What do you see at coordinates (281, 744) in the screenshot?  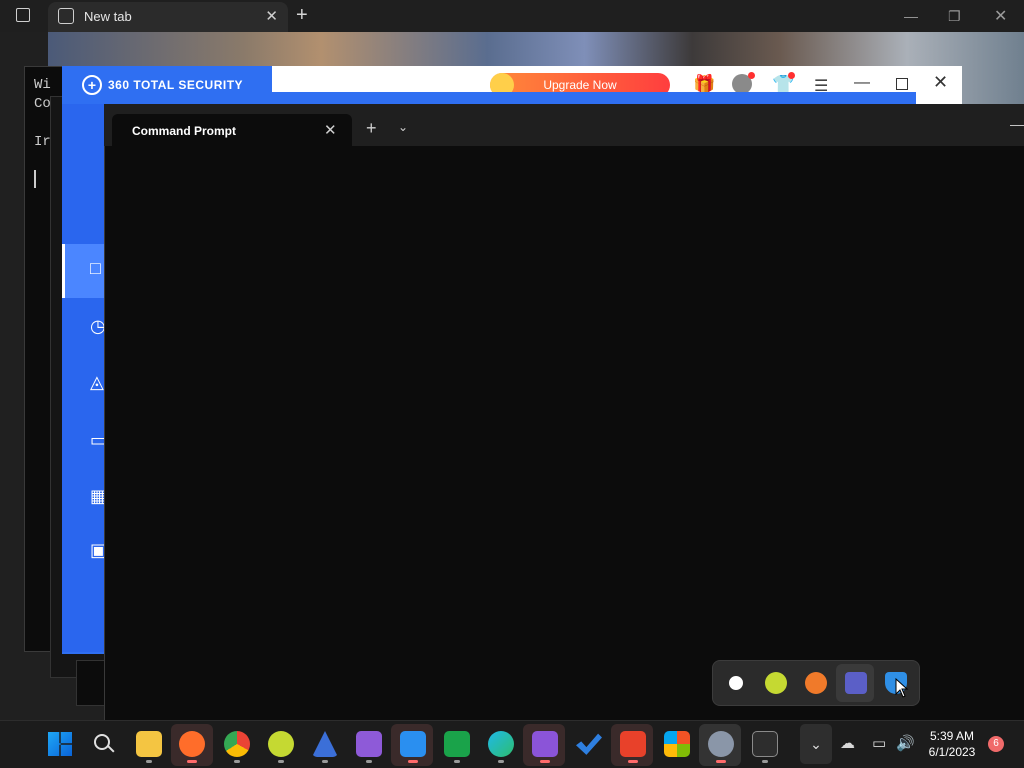 I see `total-security-taskbar-icon` at bounding box center [281, 744].